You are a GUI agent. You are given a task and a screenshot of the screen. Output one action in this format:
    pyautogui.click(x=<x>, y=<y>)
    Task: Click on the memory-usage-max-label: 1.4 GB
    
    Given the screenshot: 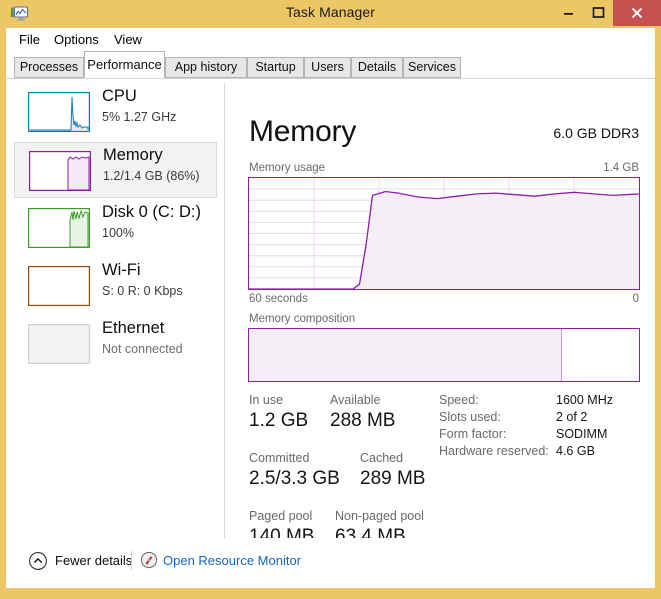 What is the action you would take?
    pyautogui.click(x=621, y=168)
    